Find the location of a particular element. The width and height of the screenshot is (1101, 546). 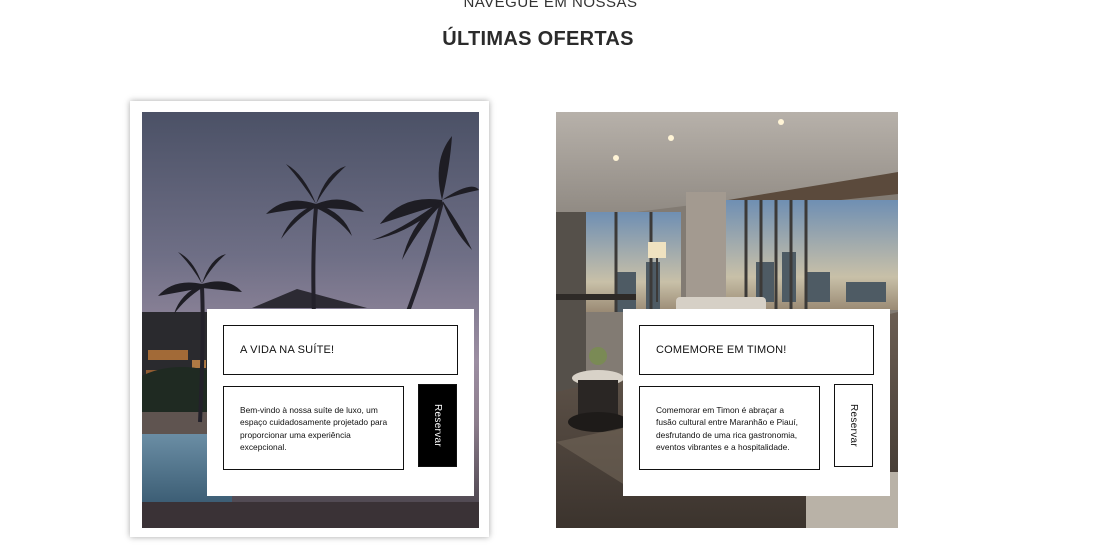

reserve-button-timon: Reservar is located at coordinates (853, 425).